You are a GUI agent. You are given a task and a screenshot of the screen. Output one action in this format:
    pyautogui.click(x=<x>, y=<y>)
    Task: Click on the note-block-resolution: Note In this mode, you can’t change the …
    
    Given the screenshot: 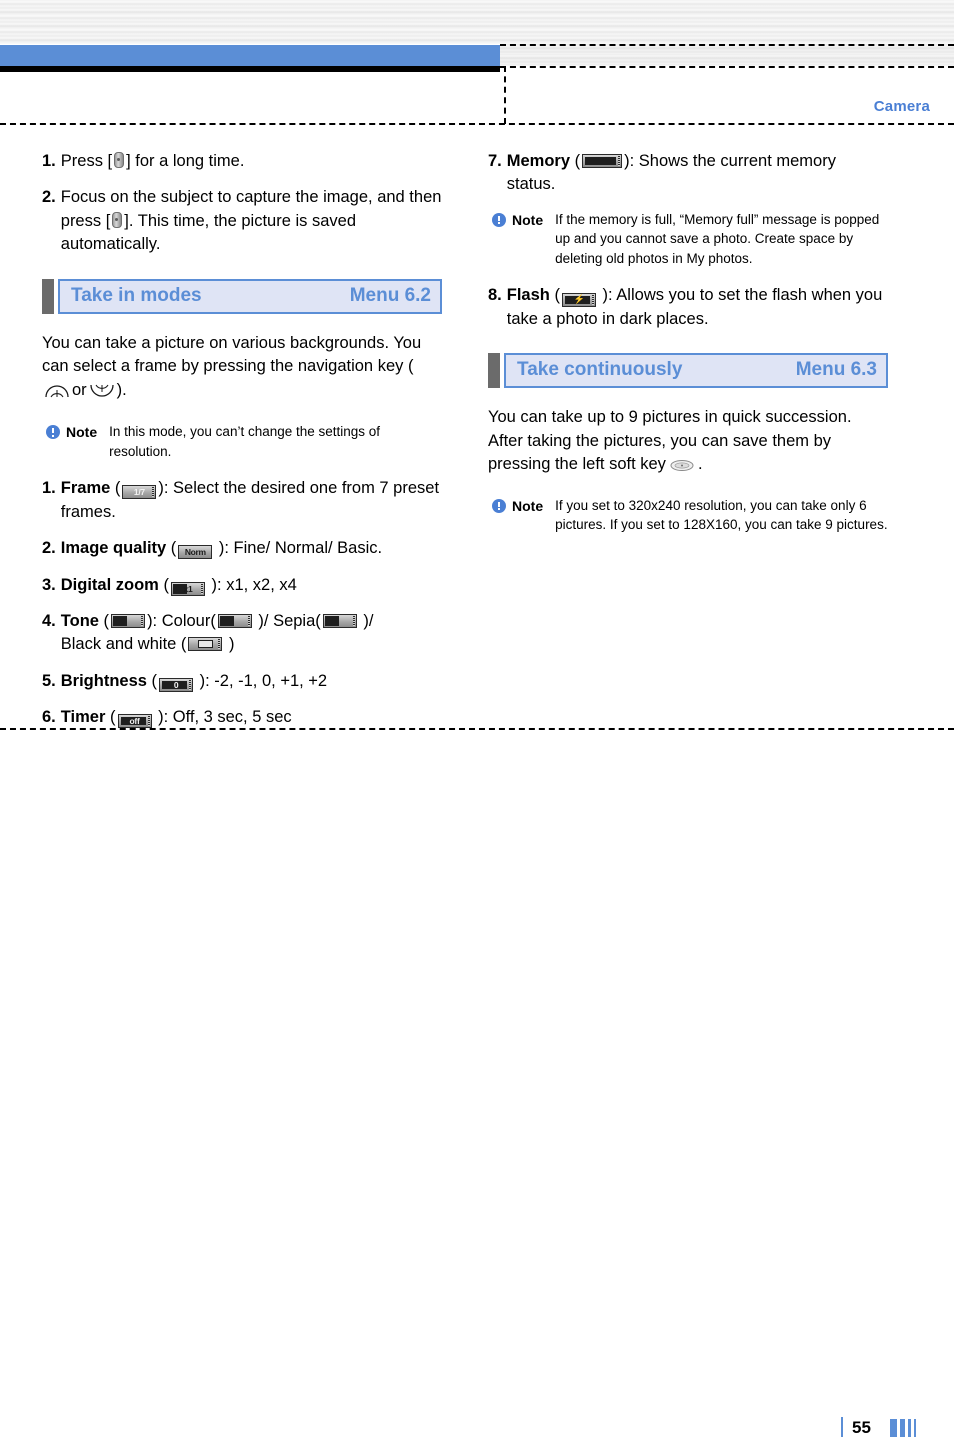 What is the action you would take?
    pyautogui.click(x=244, y=441)
    